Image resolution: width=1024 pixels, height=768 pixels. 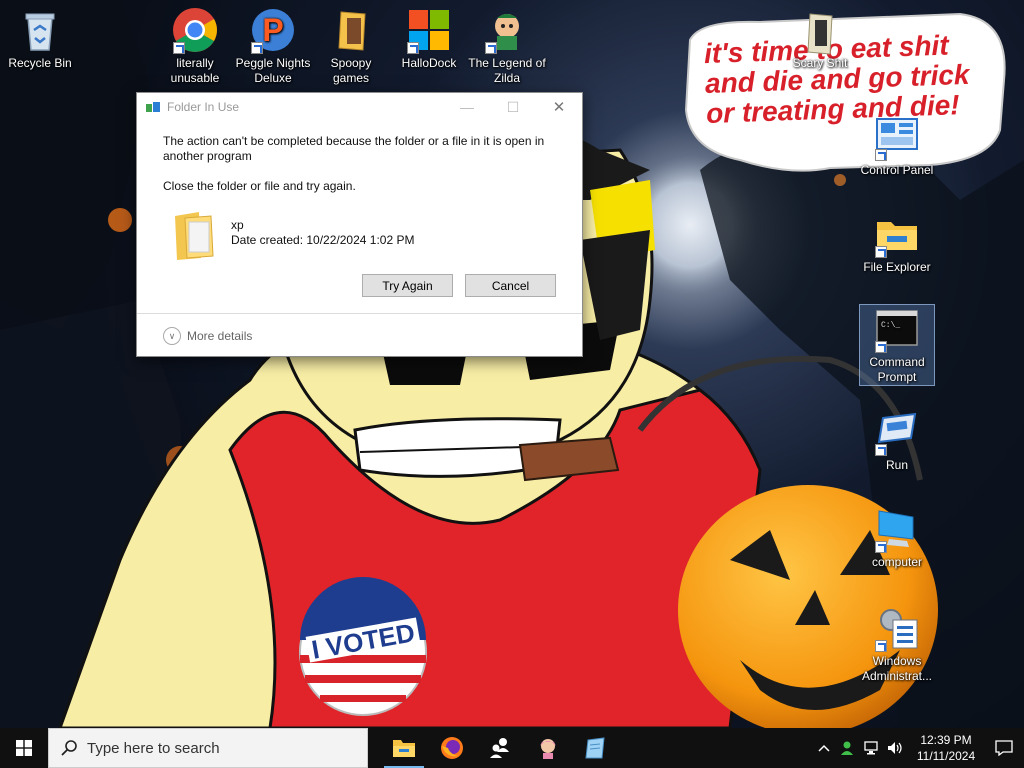 I want to click on more-details-label: More details, so click(x=220, y=336).